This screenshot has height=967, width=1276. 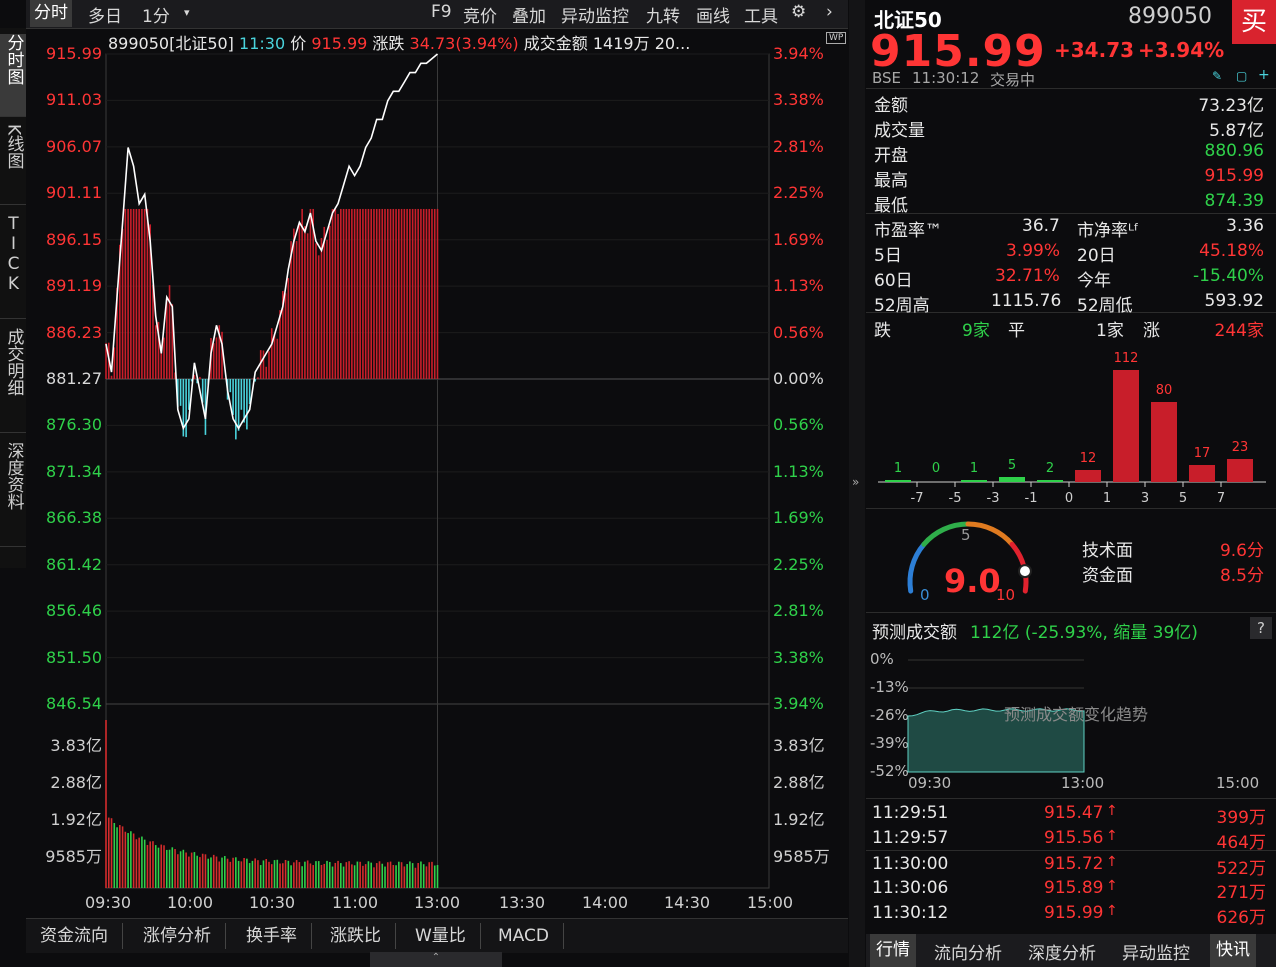 What do you see at coordinates (1096, 256) in the screenshot?
I see `stat-label: 20日` at bounding box center [1096, 256].